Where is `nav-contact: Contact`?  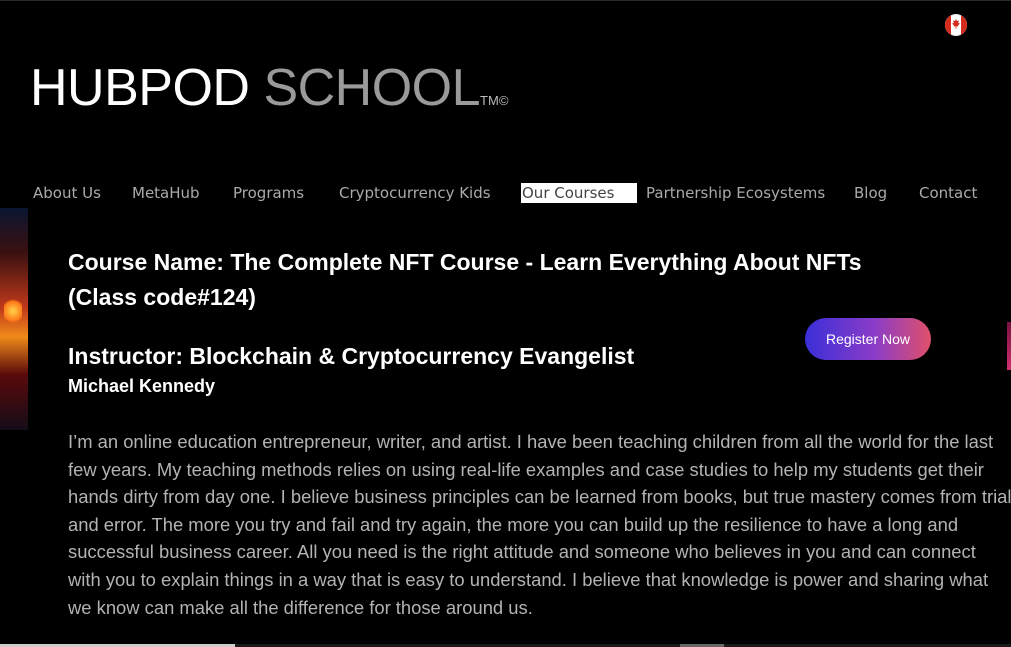 nav-contact: Contact is located at coordinates (948, 193).